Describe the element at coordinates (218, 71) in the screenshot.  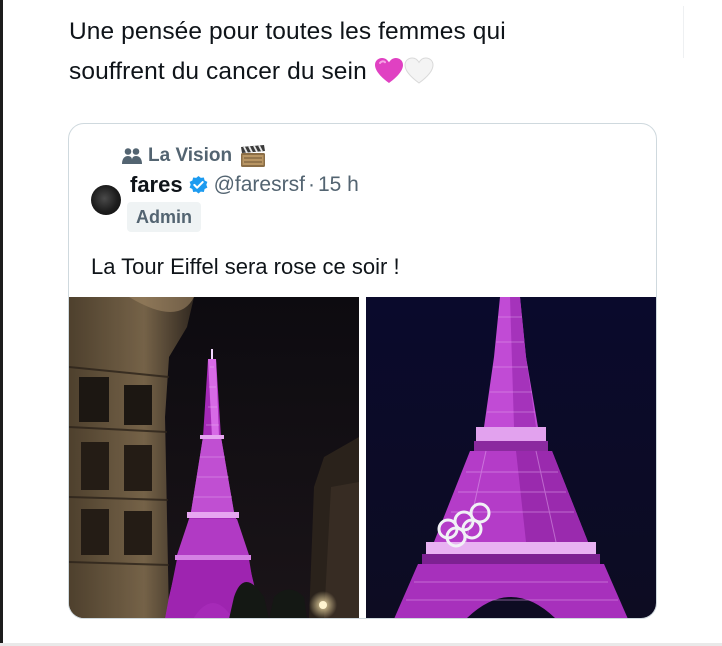
I see `post-text-line-2-text: souffrent du cancer du sein` at that location.